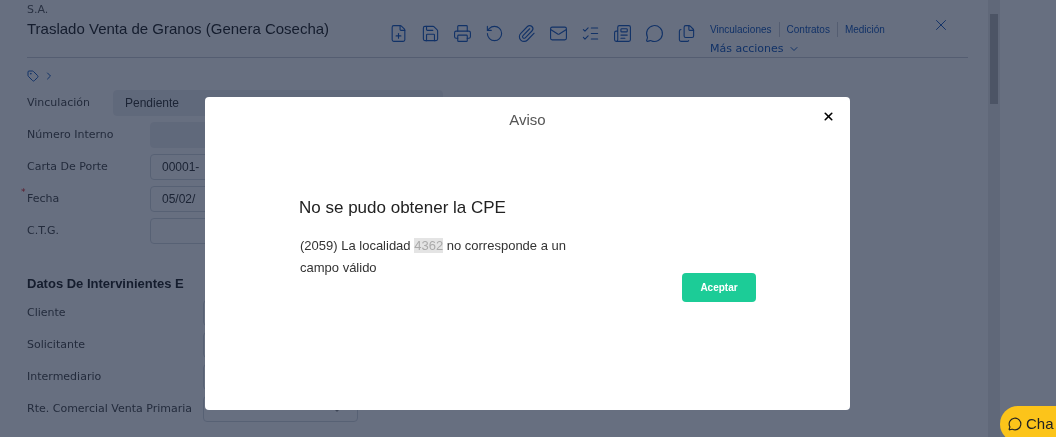  What do you see at coordinates (801, 49) in the screenshot?
I see `more-actions-button: Más acciones` at bounding box center [801, 49].